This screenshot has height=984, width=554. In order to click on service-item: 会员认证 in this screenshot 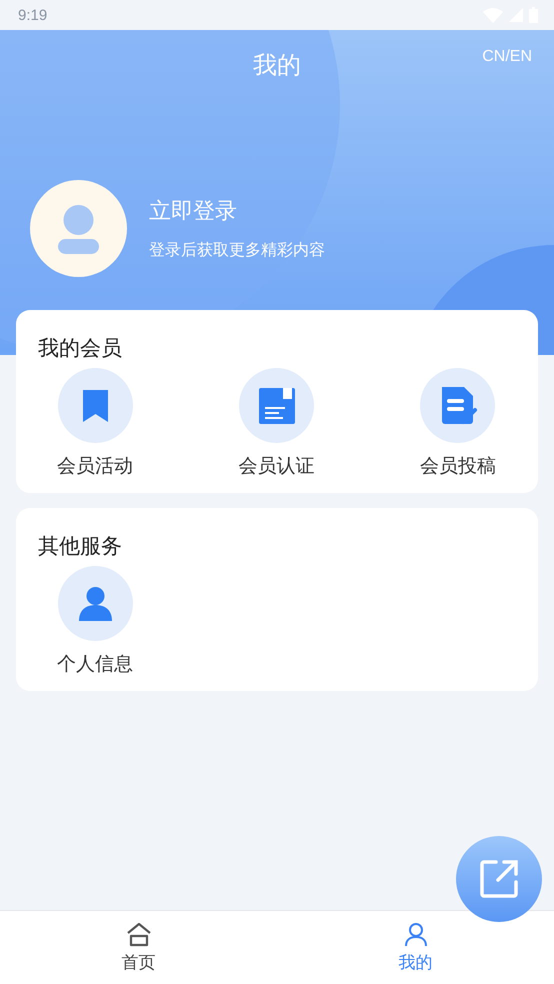, I will do `click(276, 423)`.